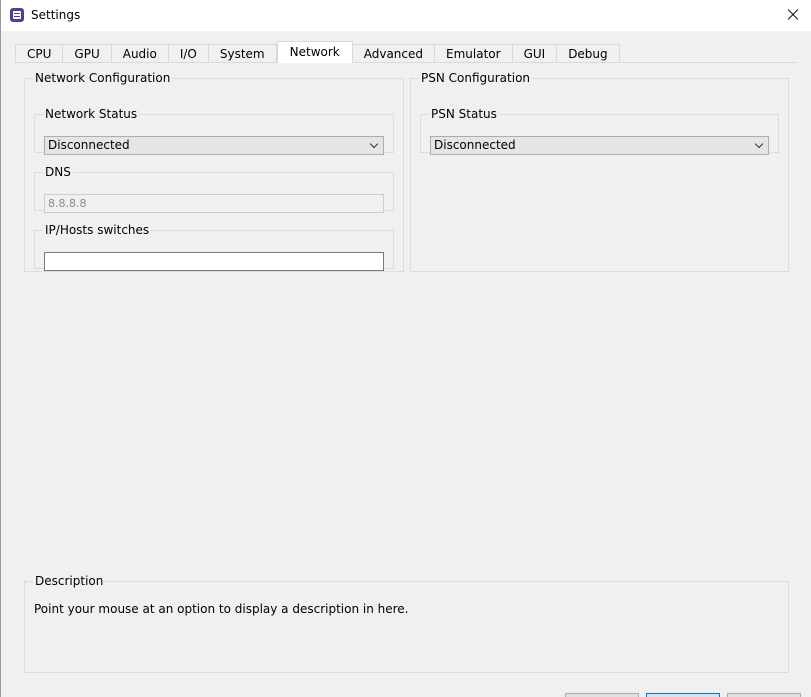  What do you see at coordinates (214, 203) in the screenshot?
I see `dns-field` at bounding box center [214, 203].